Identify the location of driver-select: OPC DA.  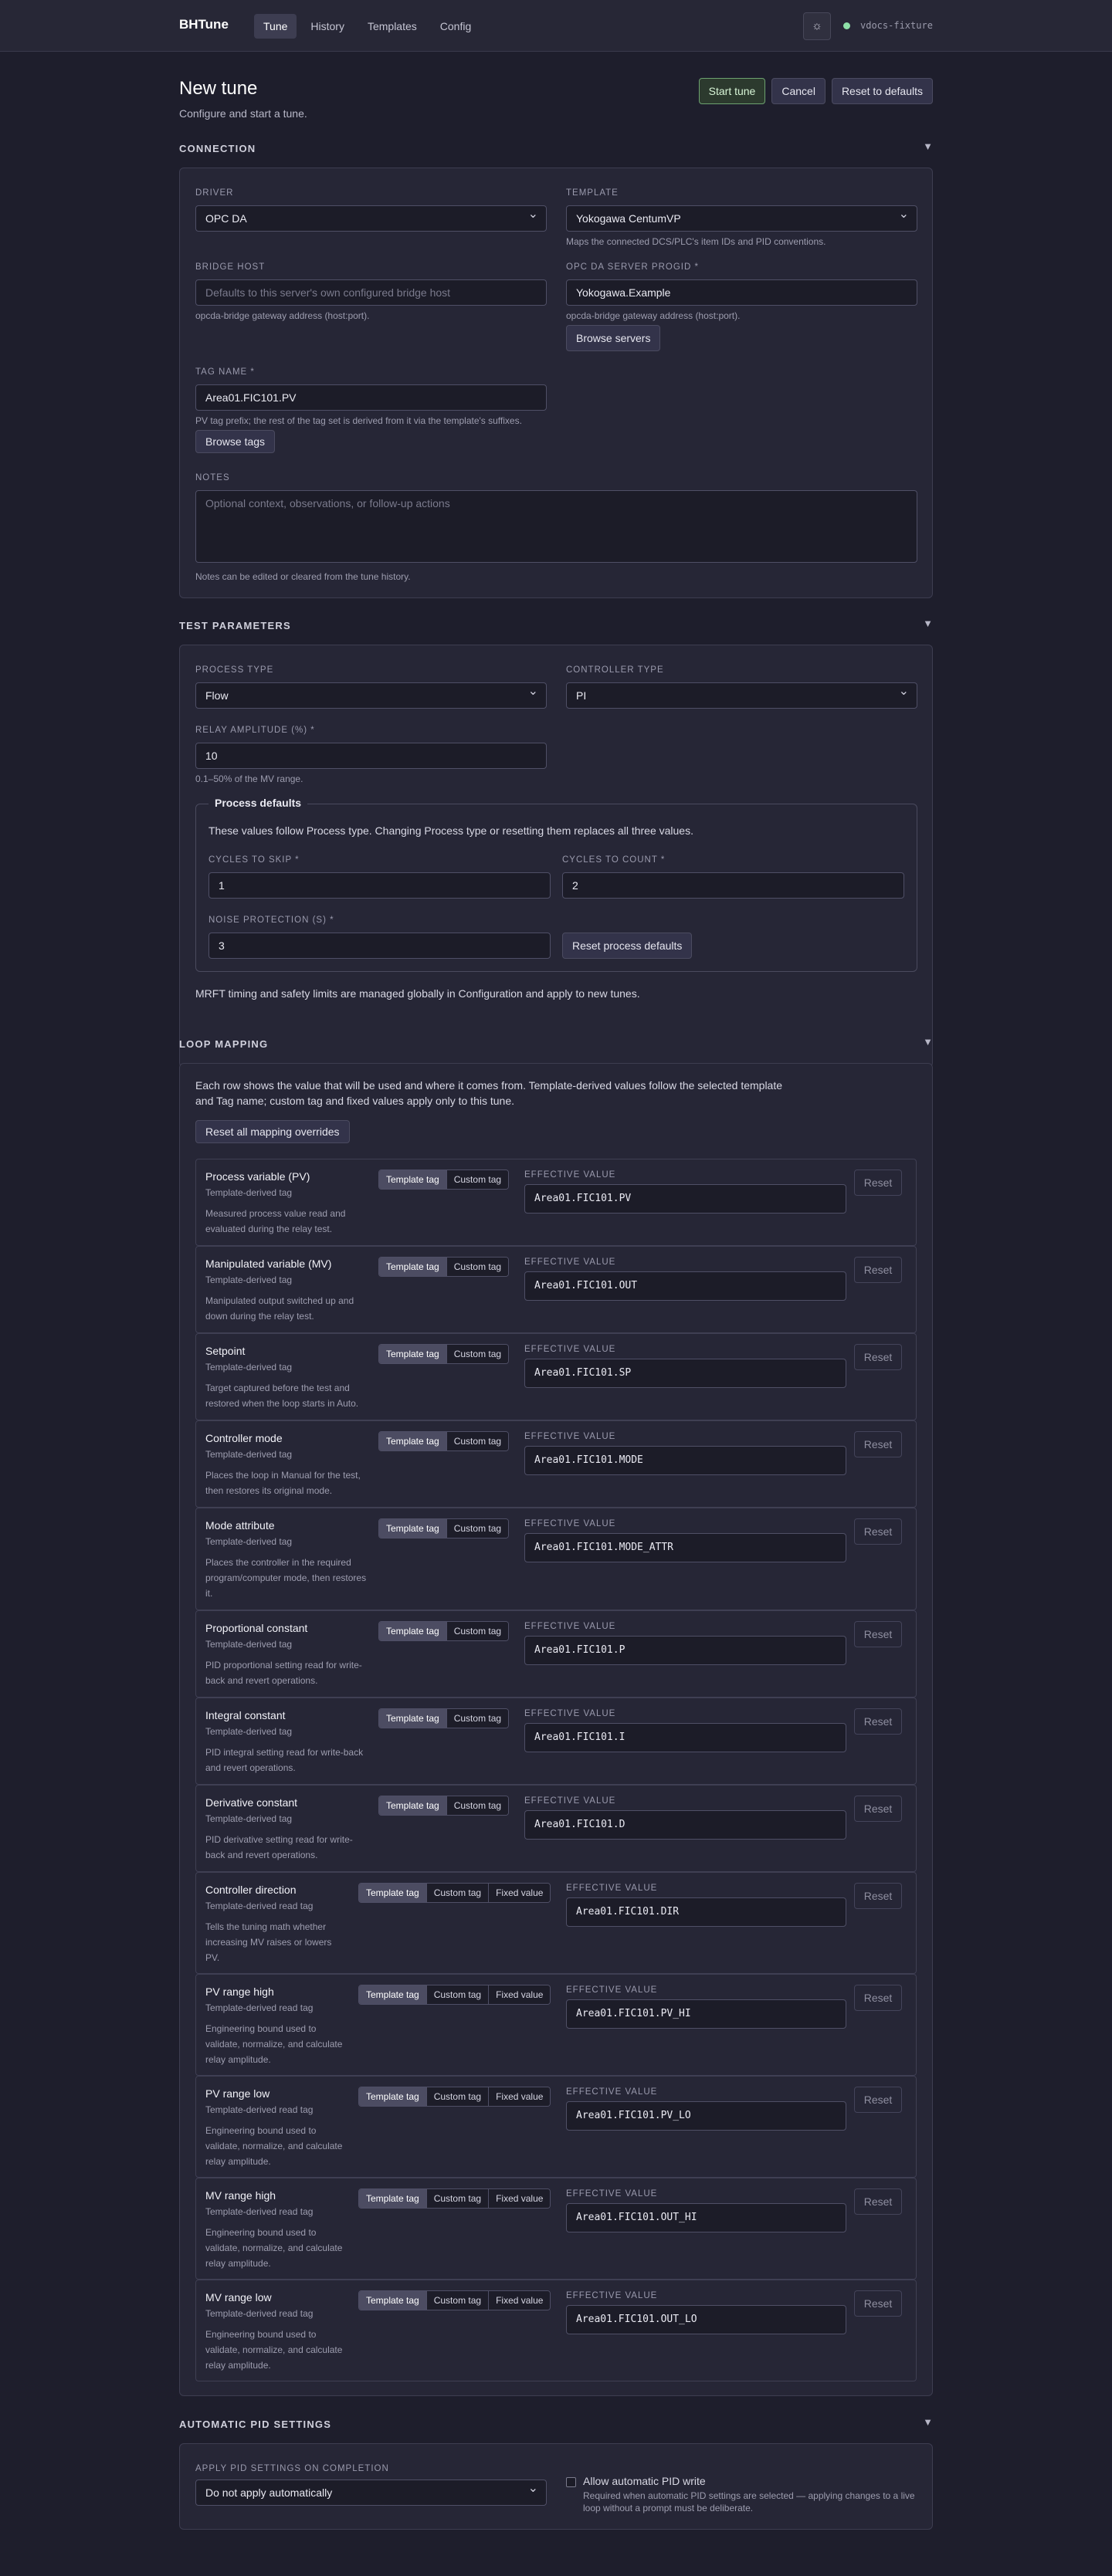
(371, 217).